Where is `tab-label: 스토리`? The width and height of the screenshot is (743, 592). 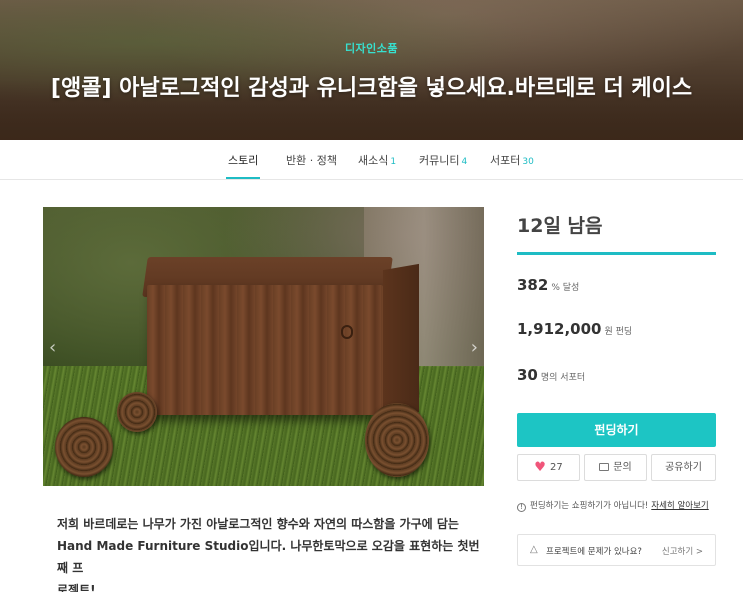
tab-label: 스토리 is located at coordinates (243, 160).